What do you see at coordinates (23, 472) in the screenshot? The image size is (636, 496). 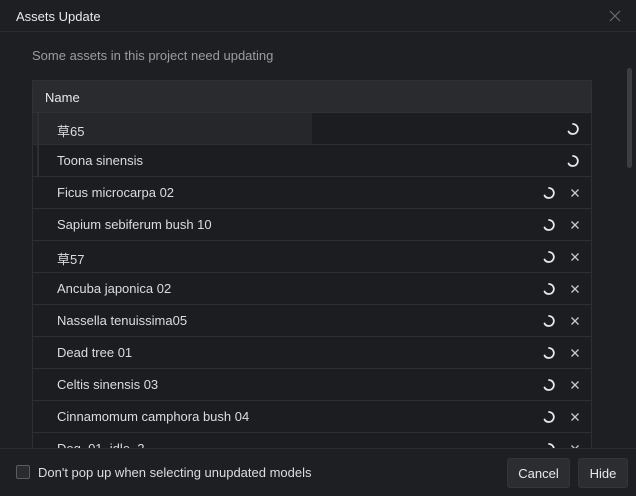 I see `dont-pop-up-checkbox` at bounding box center [23, 472].